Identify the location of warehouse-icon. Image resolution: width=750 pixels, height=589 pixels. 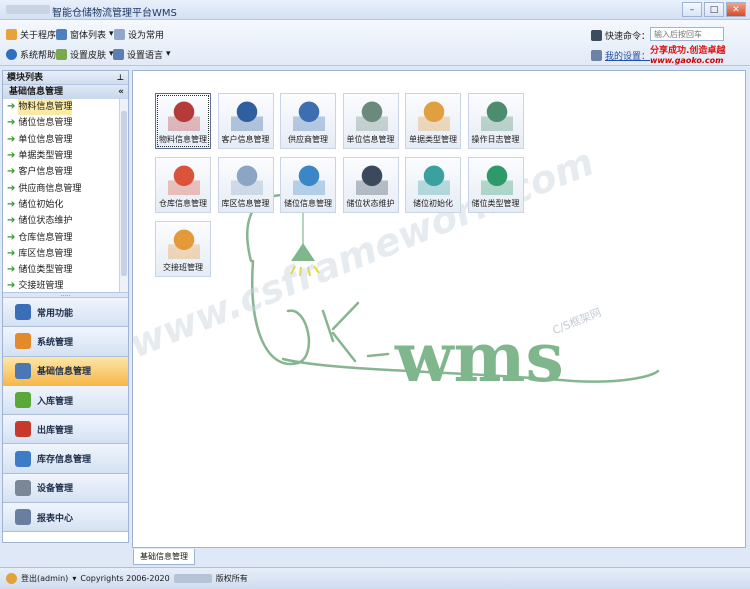
(184, 179).